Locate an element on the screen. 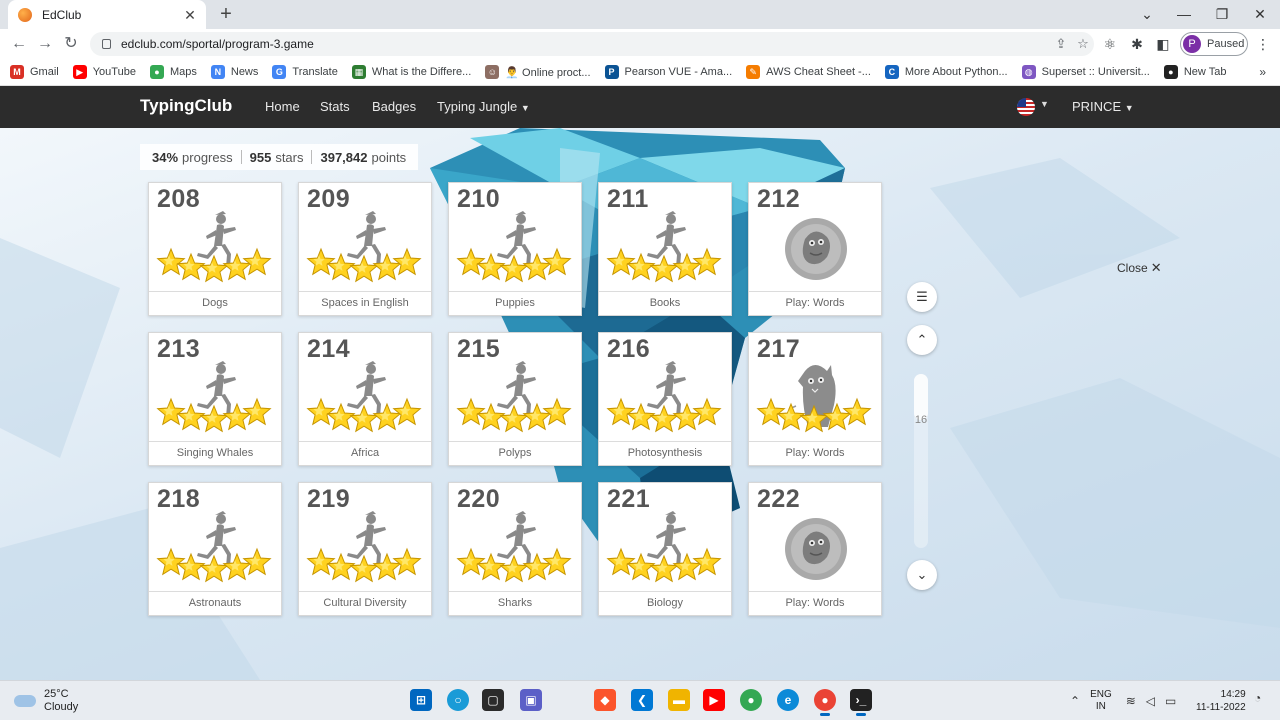 The width and height of the screenshot is (1280, 720). points-label: points is located at coordinates (389, 157).